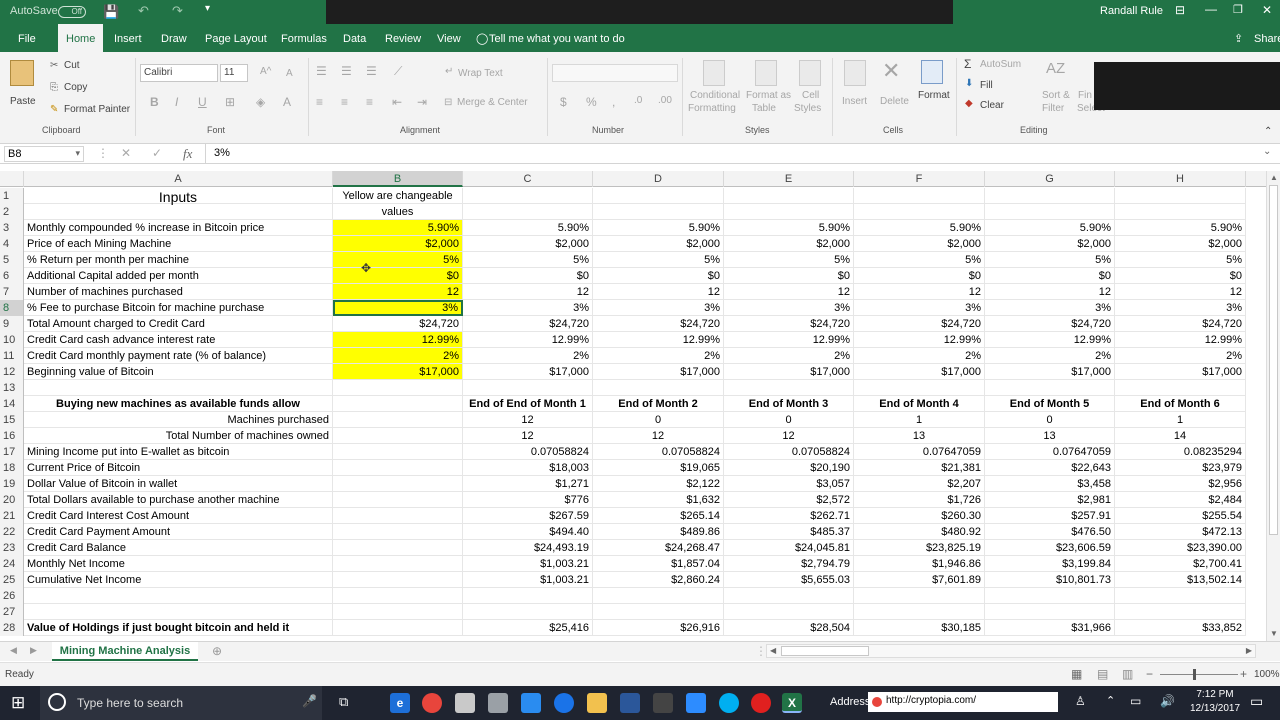  What do you see at coordinates (492, 102) in the screenshot?
I see `merge-center-button: Merge & Center` at bounding box center [492, 102].